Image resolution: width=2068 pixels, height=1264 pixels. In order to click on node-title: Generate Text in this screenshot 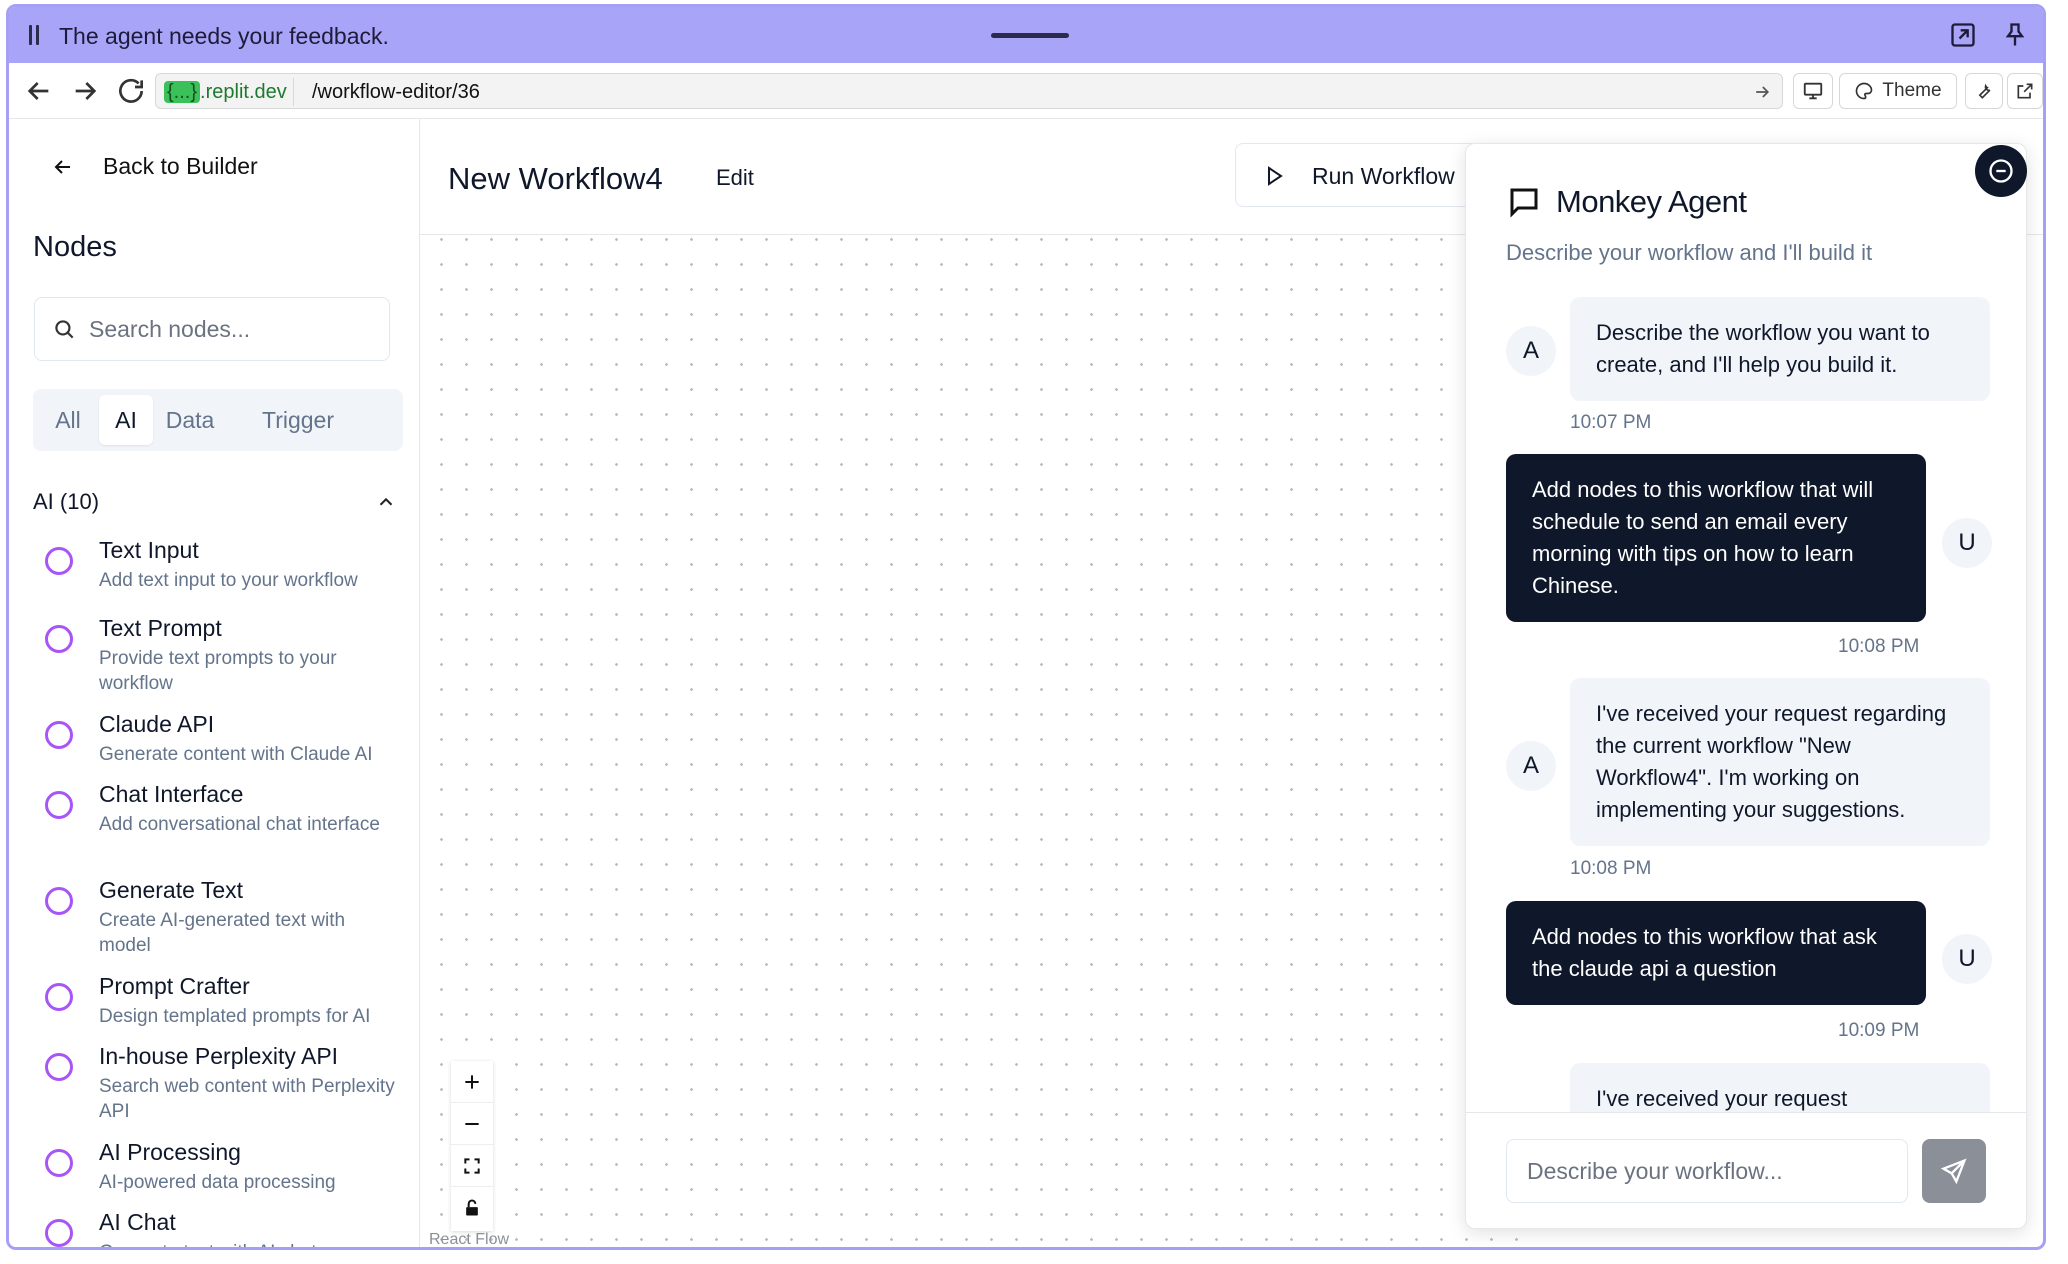, I will do `click(171, 890)`.